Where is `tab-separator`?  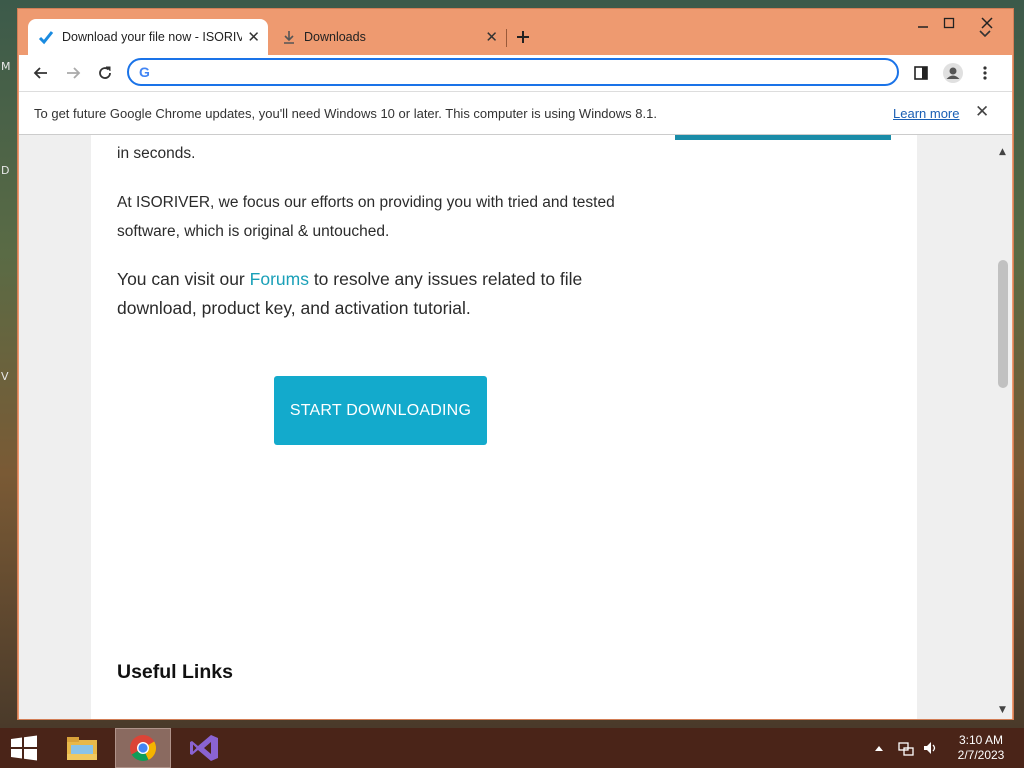 tab-separator is located at coordinates (506, 38).